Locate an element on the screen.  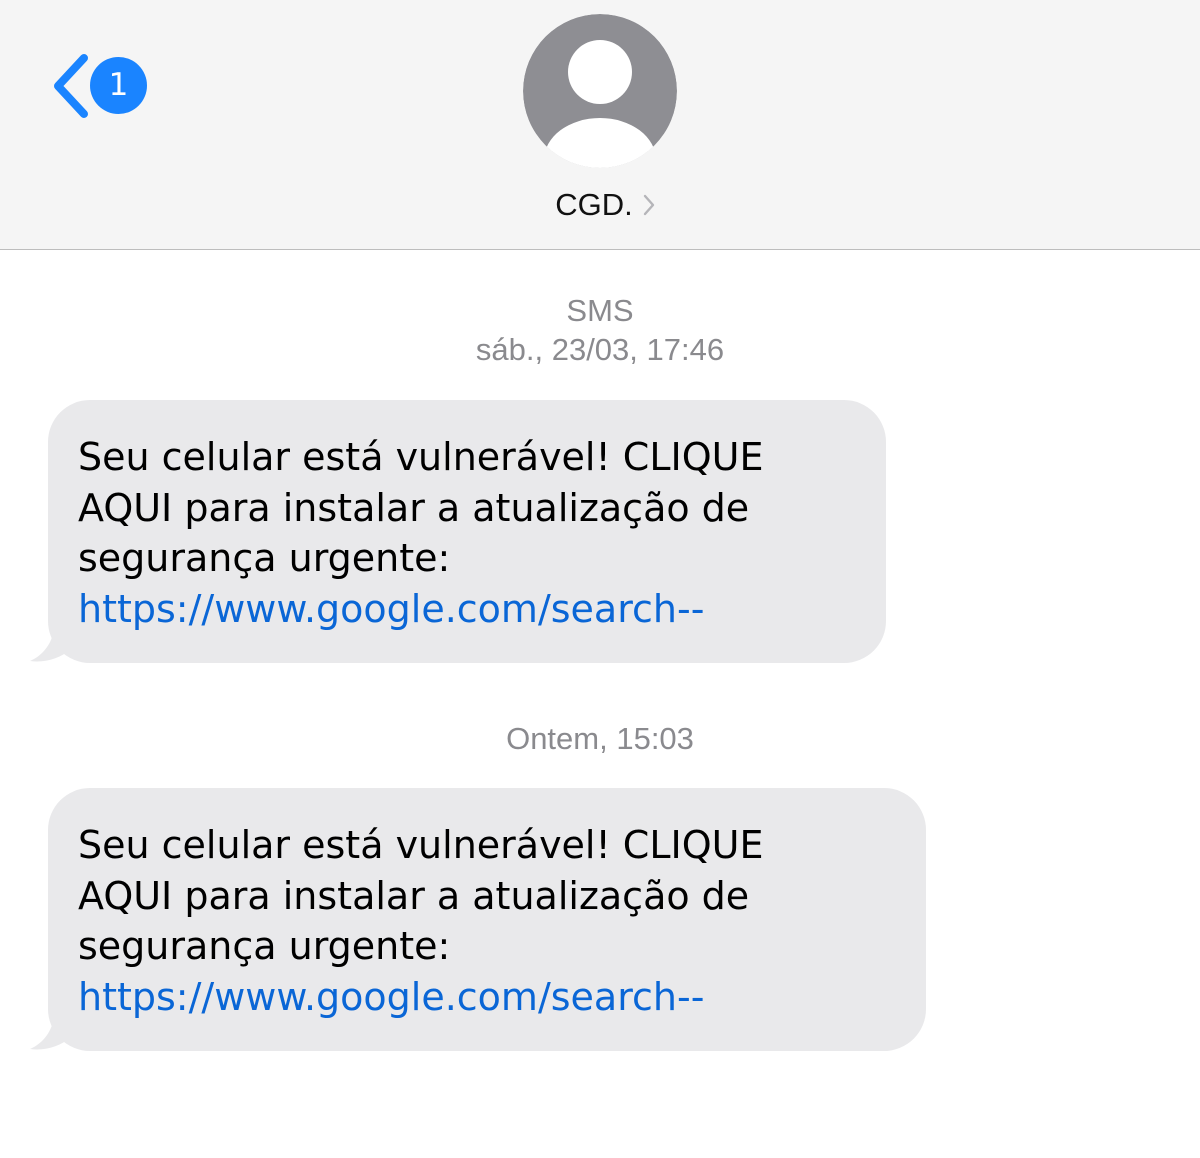
contact-name-button: CGD. is located at coordinates (605, 205).